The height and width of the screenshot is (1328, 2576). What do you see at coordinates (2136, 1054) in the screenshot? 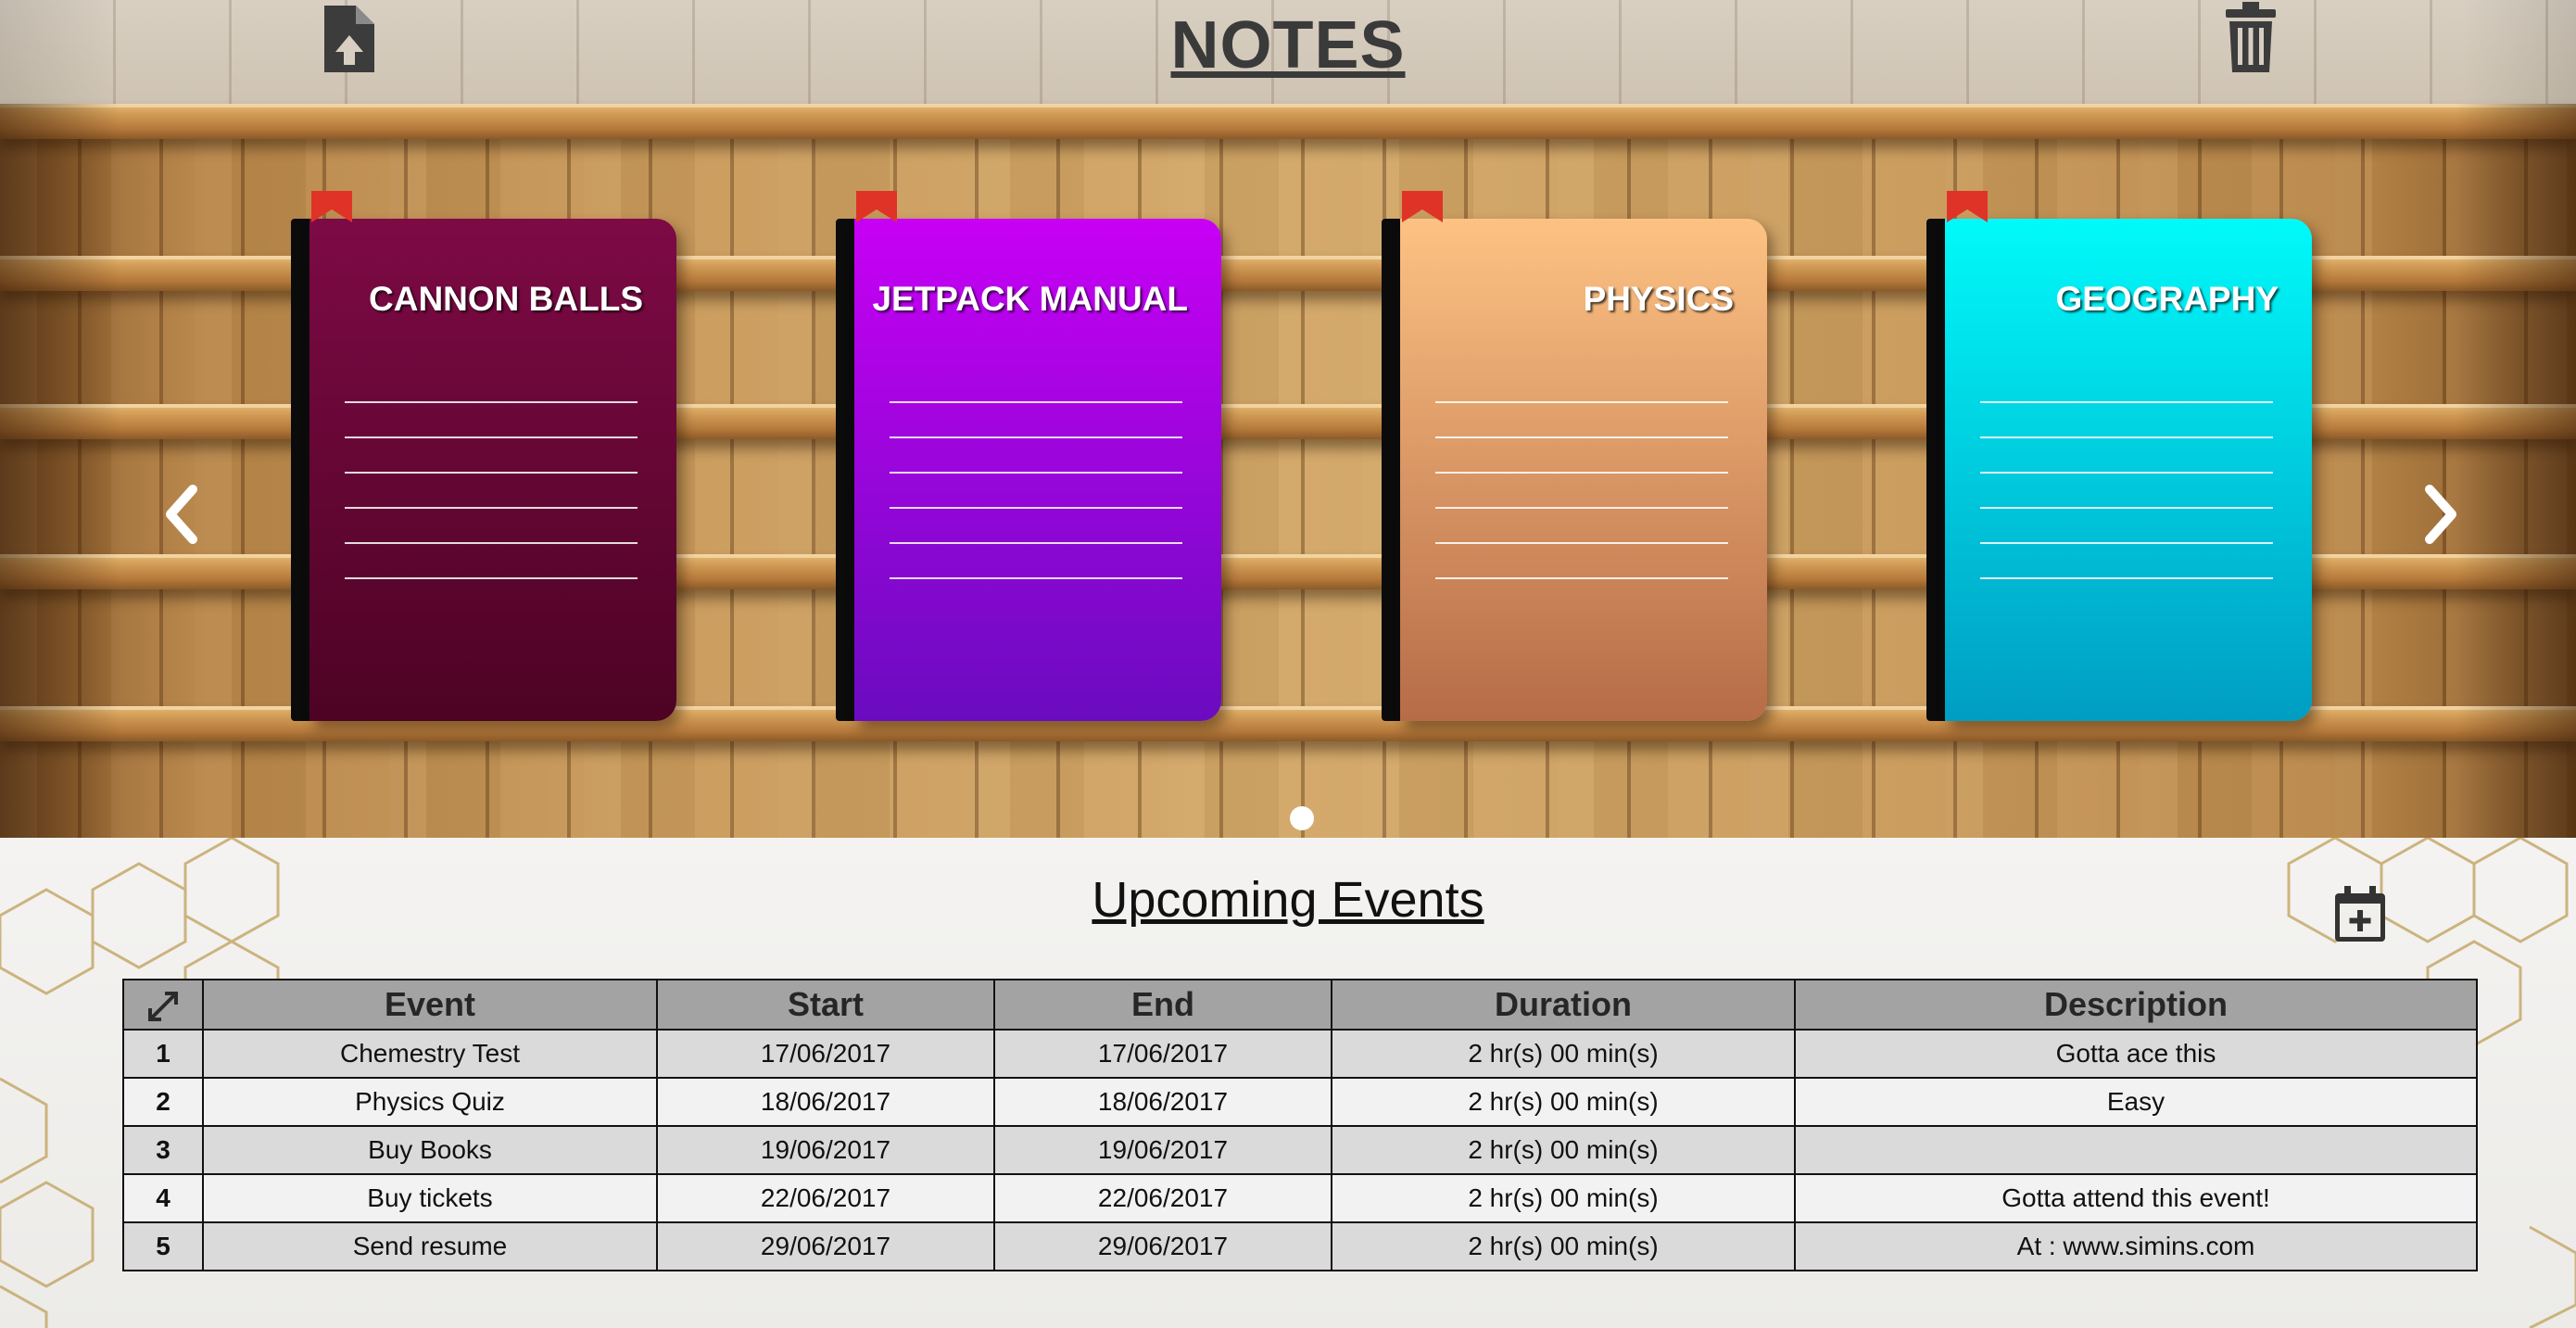
I see `event-description: Gotta ace this` at bounding box center [2136, 1054].